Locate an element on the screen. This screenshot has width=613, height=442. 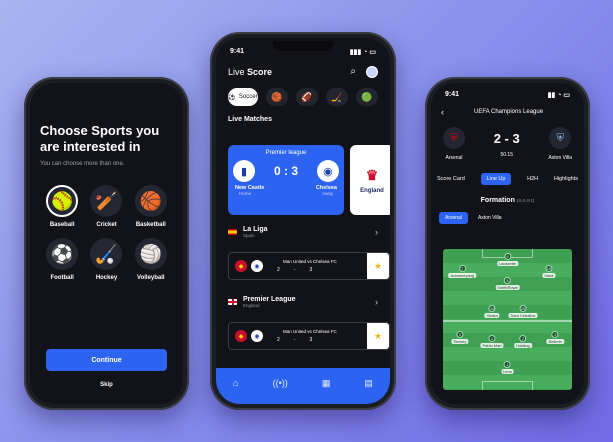
player: 34 Xhaka is located at coordinates (492, 311).